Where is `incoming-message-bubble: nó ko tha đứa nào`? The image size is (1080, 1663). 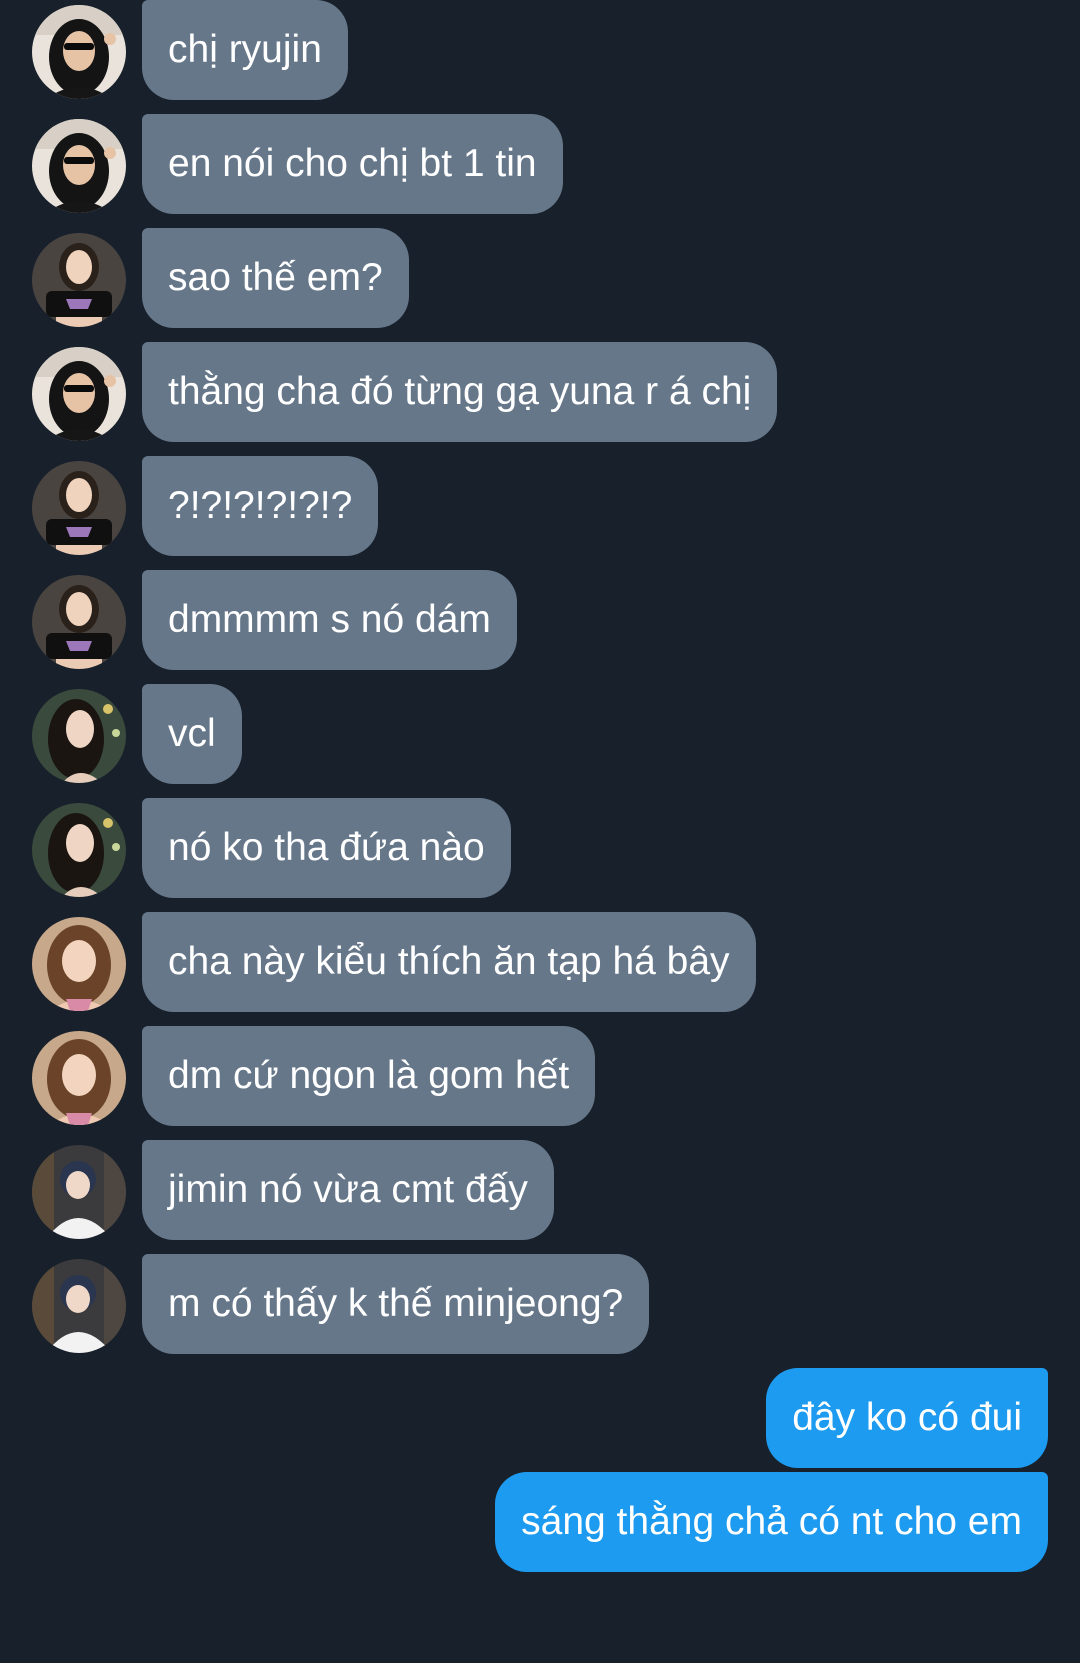 incoming-message-bubble: nó ko tha đứa nào is located at coordinates (326, 848).